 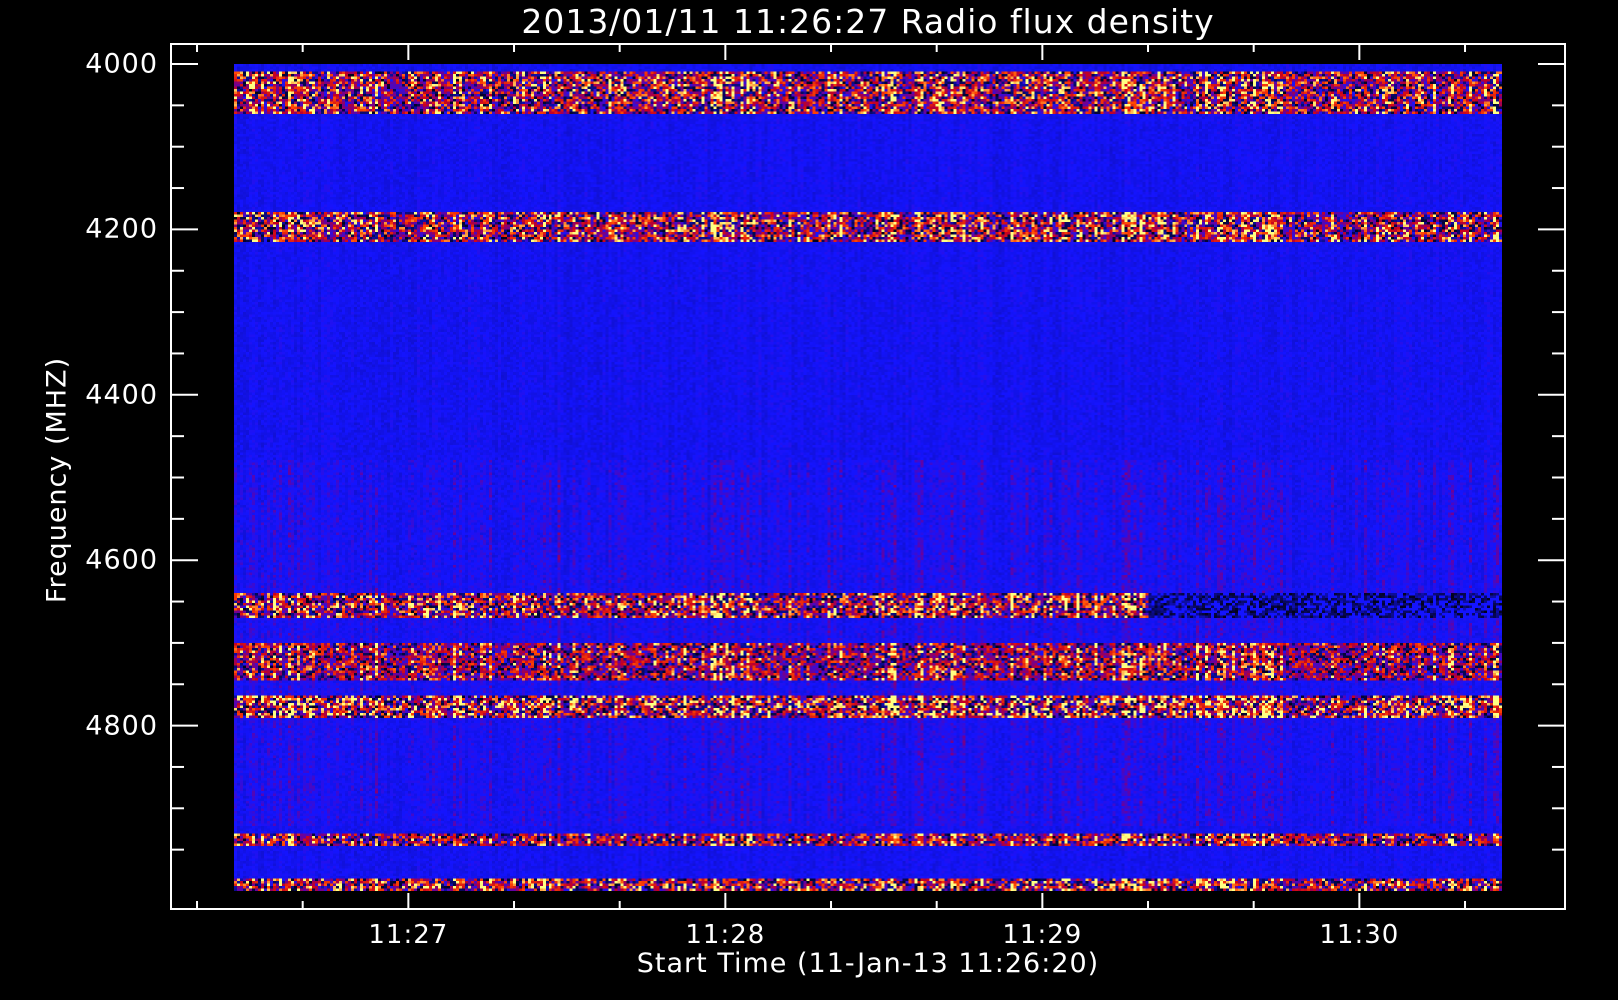 I want to click on y-tick-label: 4800, so click(x=121, y=726).